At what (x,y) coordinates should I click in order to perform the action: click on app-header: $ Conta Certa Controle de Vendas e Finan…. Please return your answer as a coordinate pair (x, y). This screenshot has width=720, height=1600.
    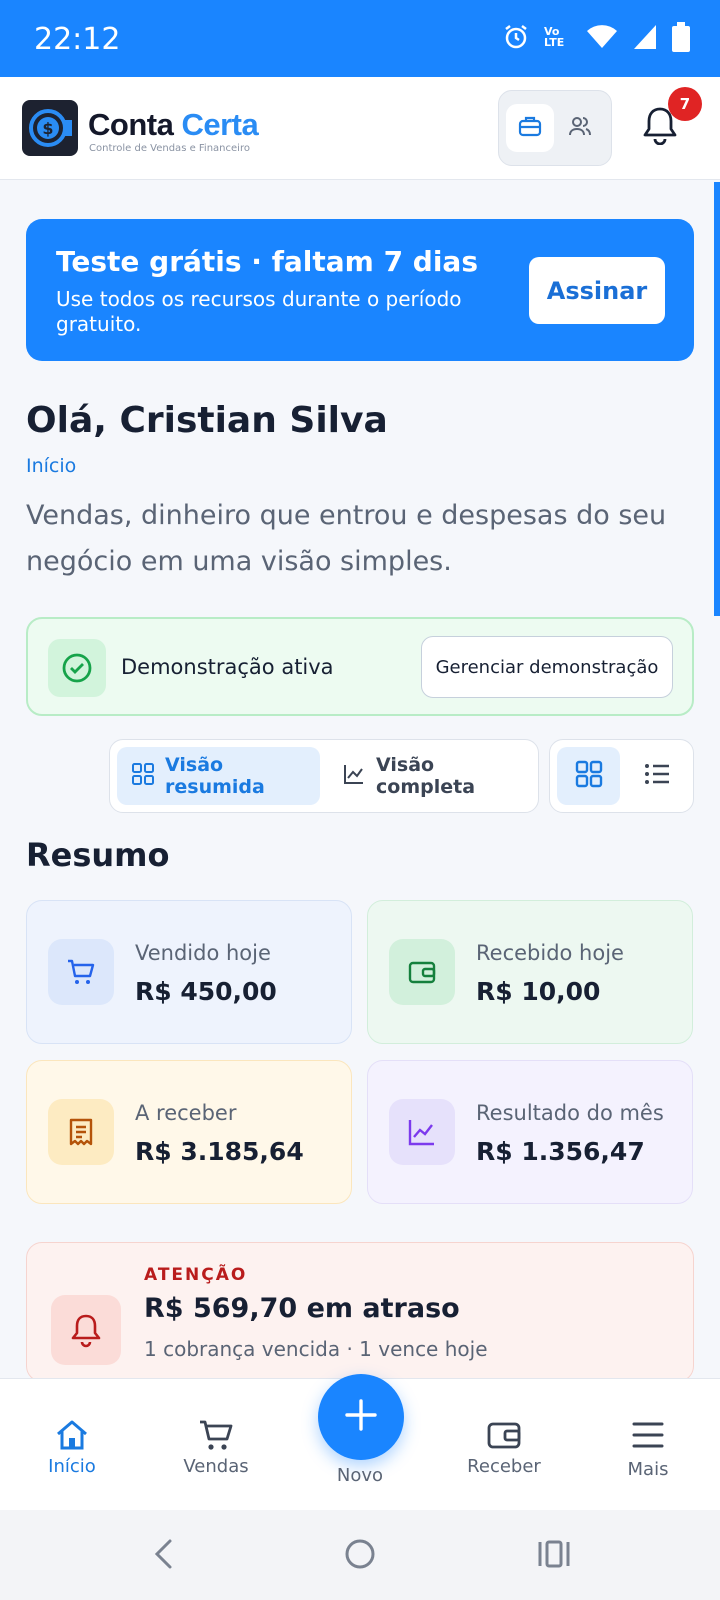
    Looking at the image, I should click on (360, 128).